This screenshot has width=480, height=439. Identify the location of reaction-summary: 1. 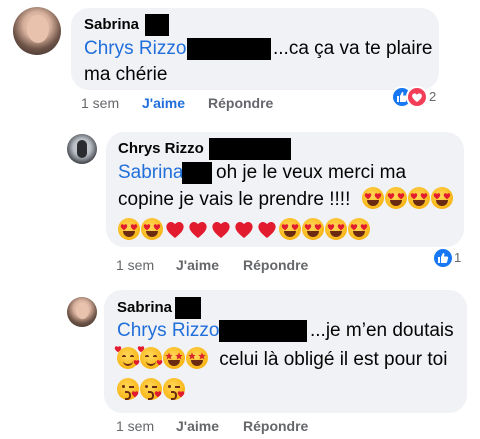
(447, 258).